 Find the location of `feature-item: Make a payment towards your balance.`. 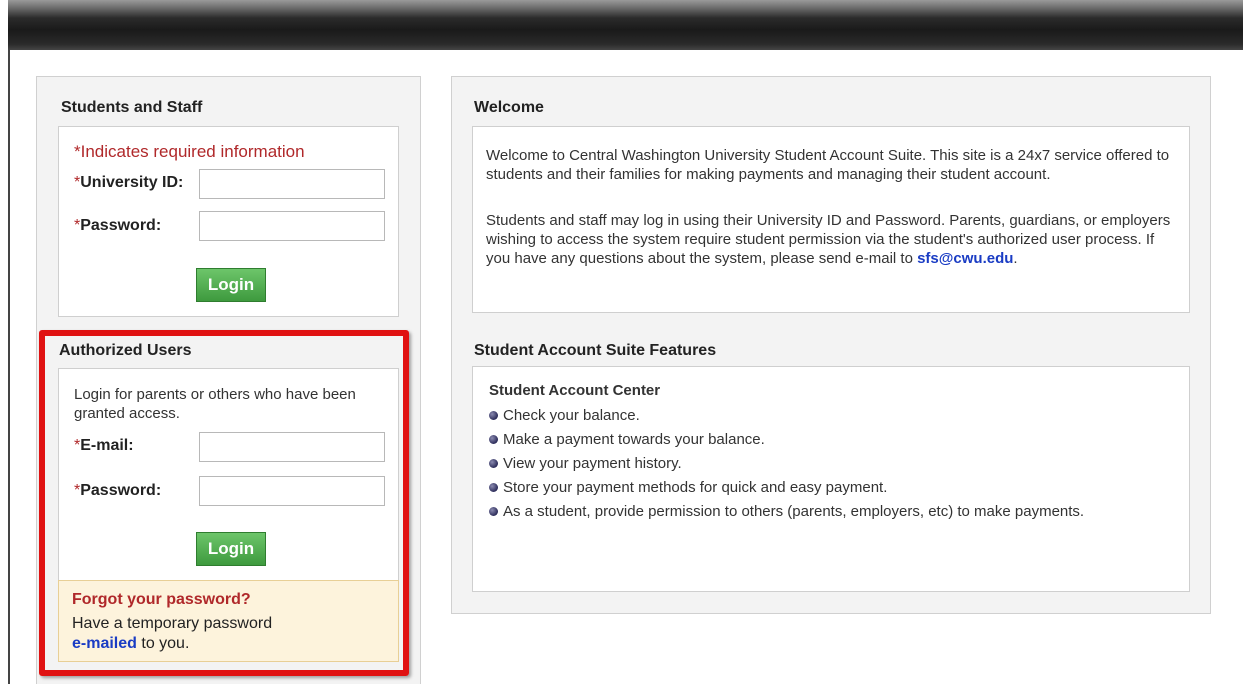

feature-item: Make a payment towards your balance. is located at coordinates (819, 439).